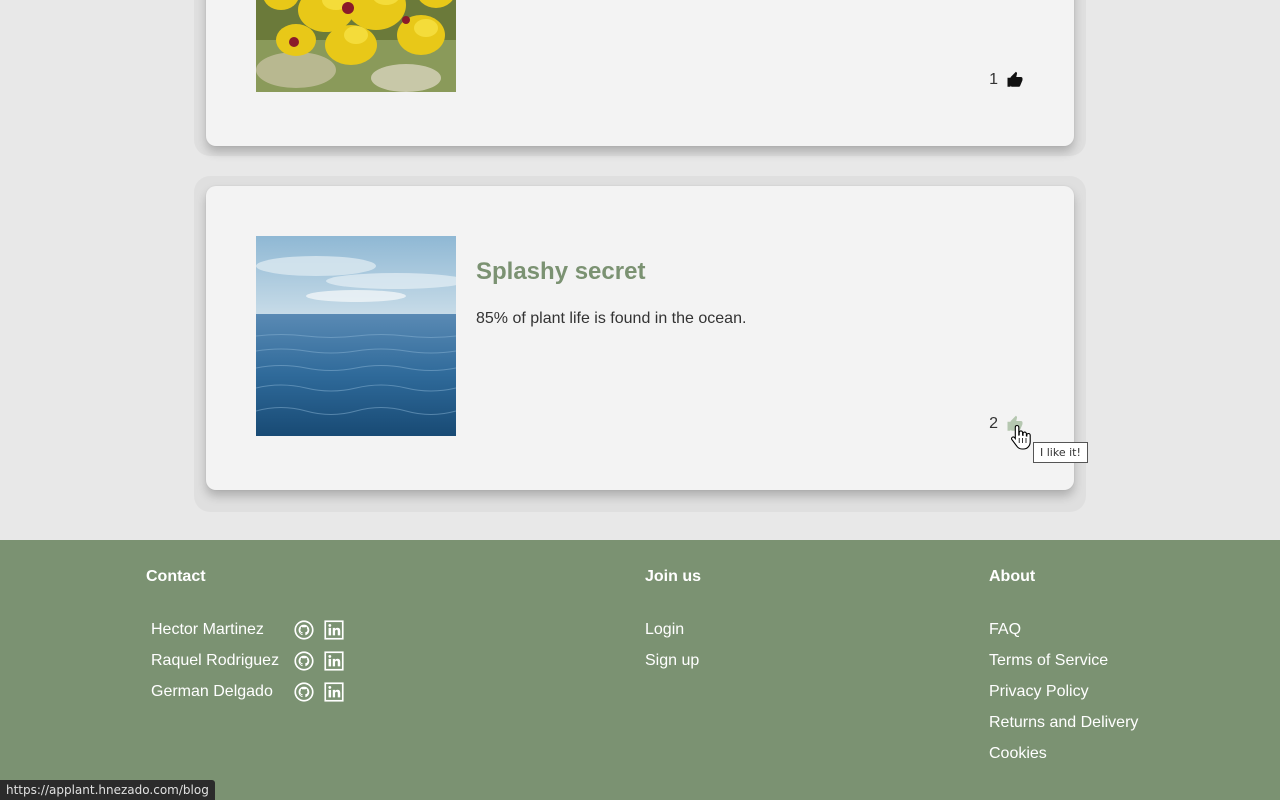 This screenshot has width=1280, height=800. Describe the element at coordinates (1063, 629) in the screenshot. I see `faq-link: FAQ` at that location.